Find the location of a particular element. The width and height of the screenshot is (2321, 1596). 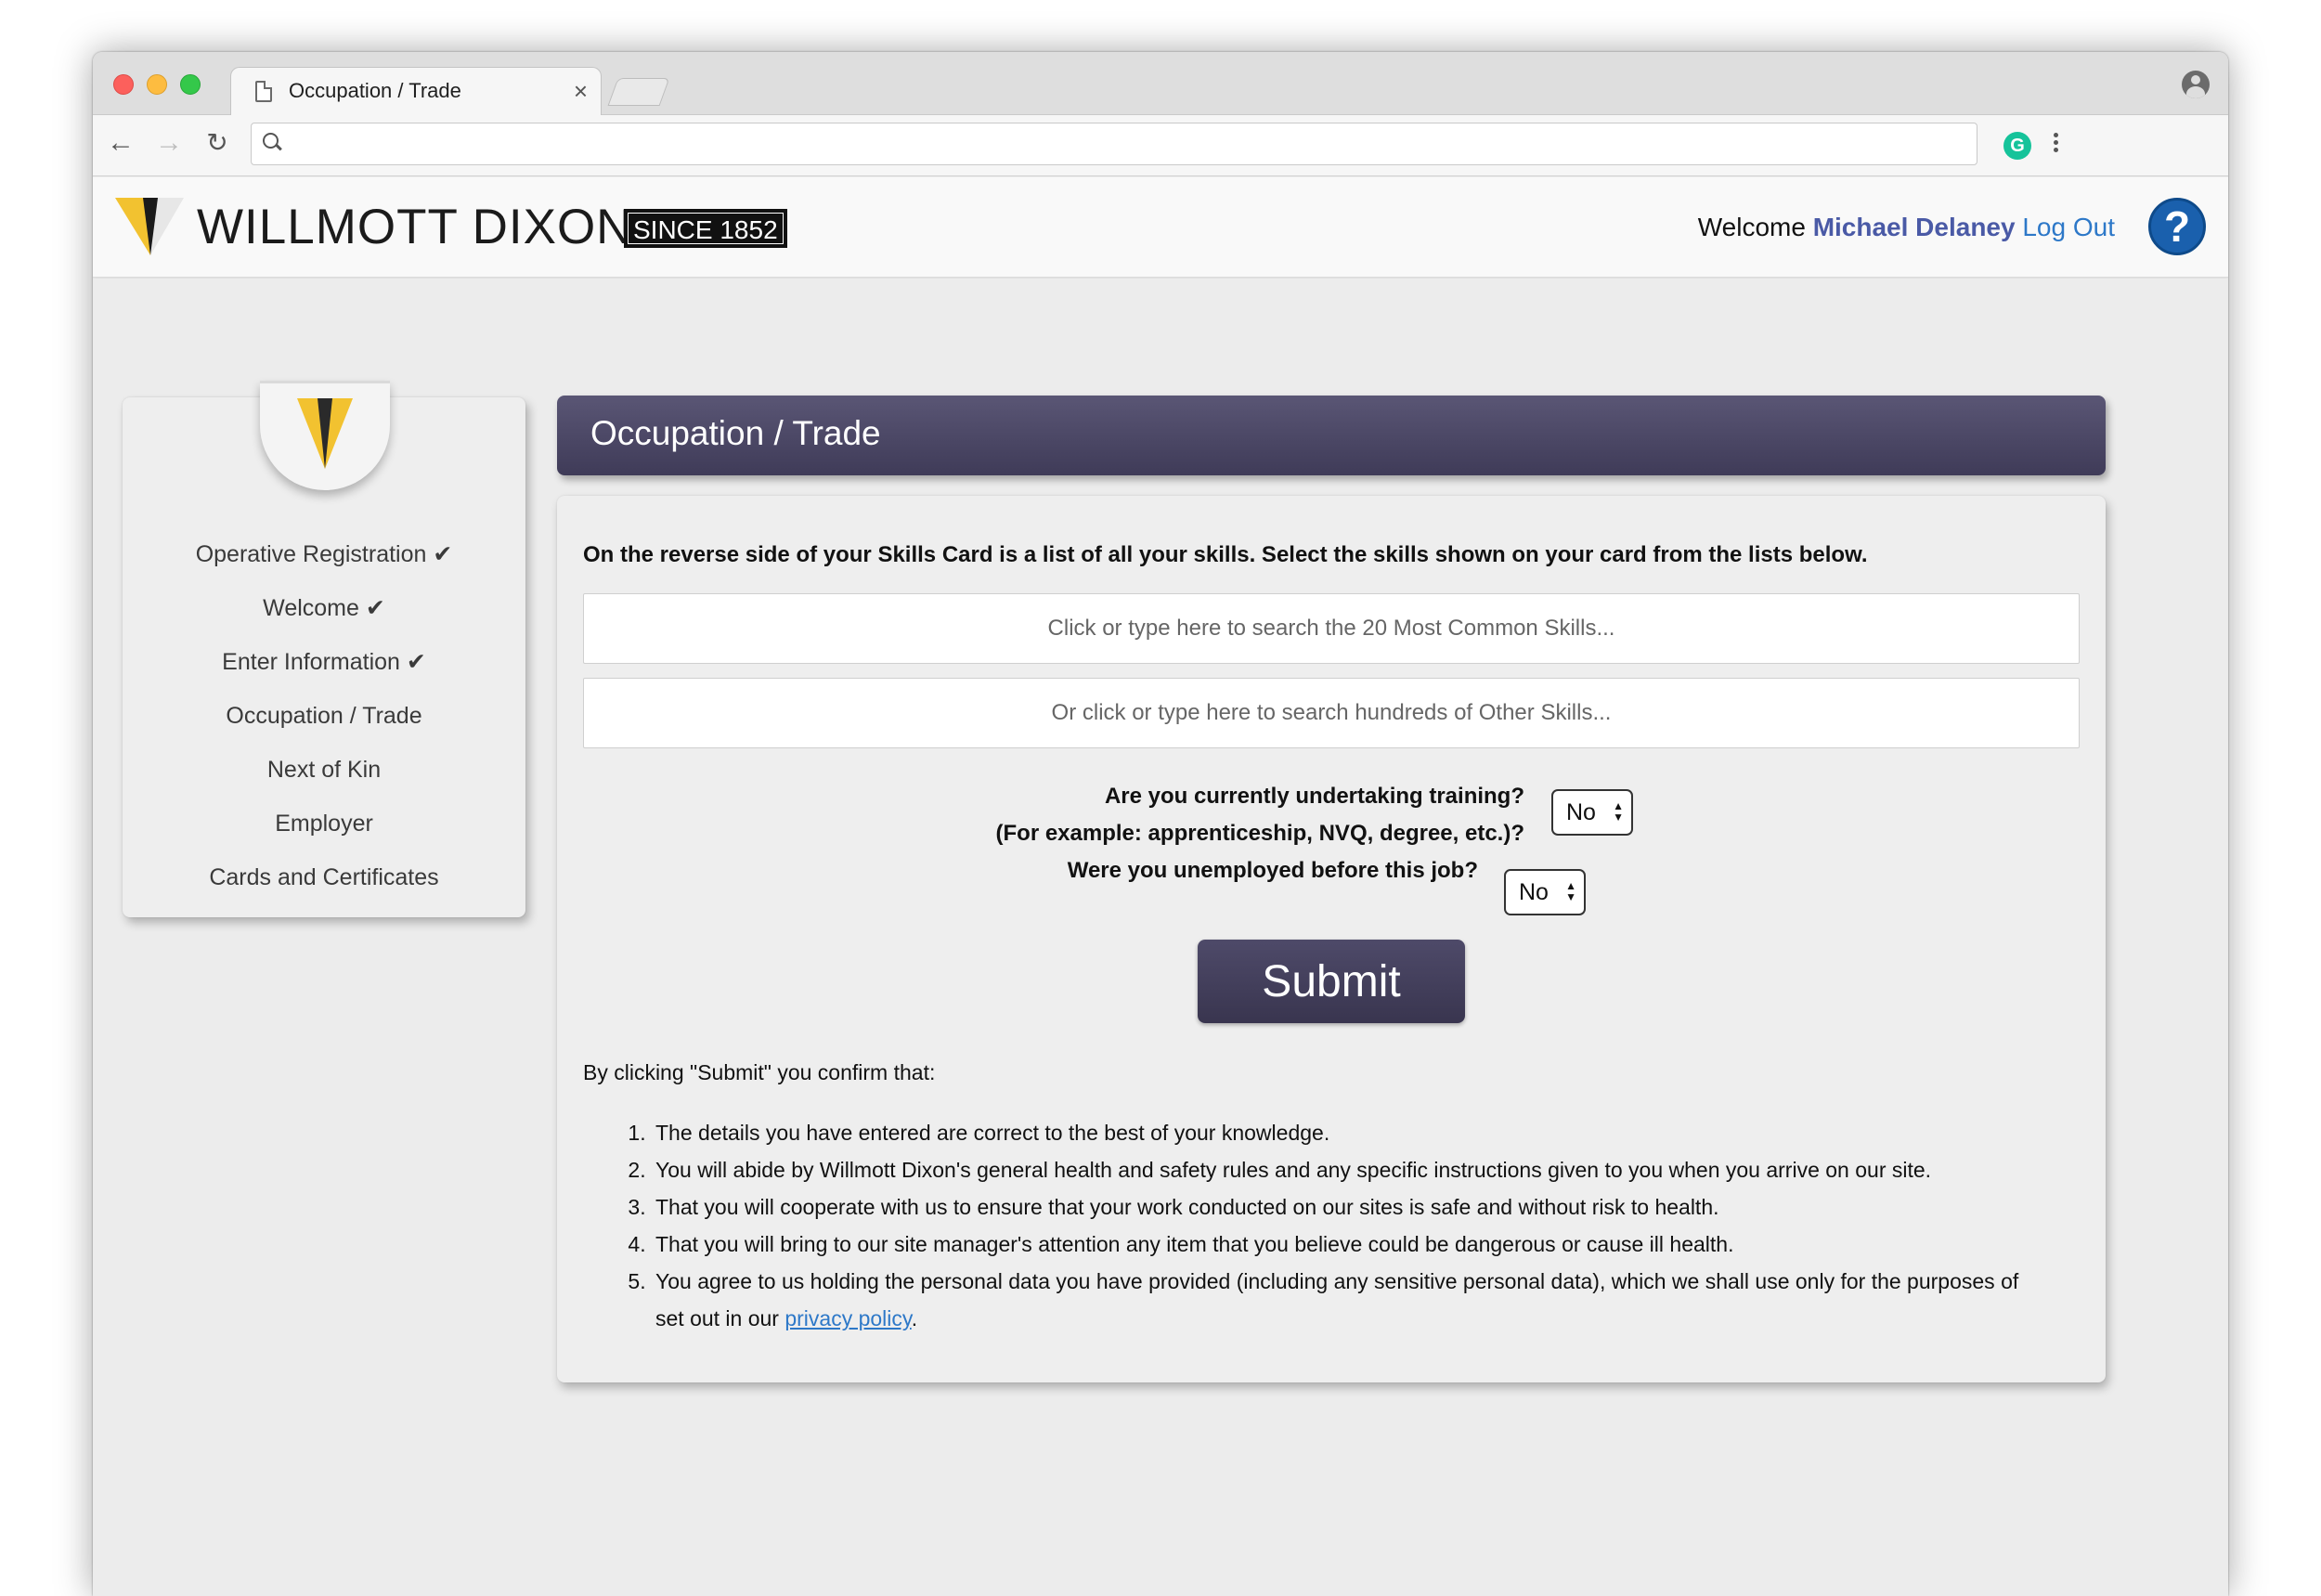

welcome-text: Welcome is located at coordinates (1751, 227).